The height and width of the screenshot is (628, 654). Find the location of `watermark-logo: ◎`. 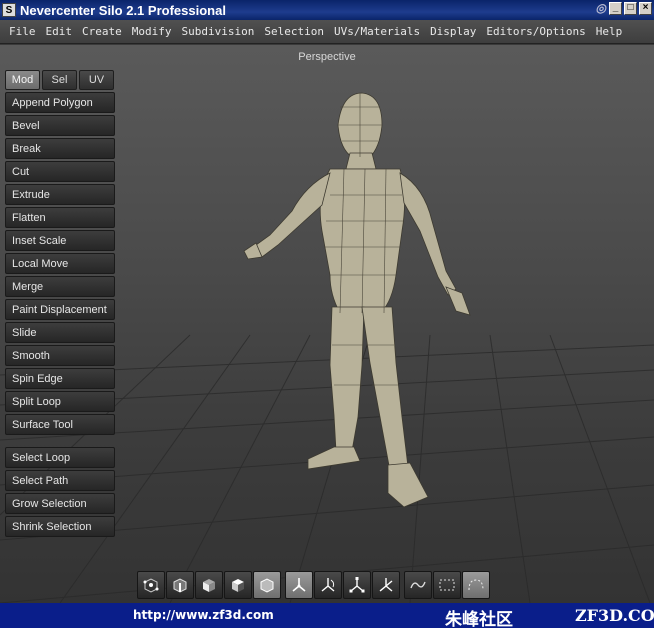

watermark-logo: ◎ is located at coordinates (600, 8).